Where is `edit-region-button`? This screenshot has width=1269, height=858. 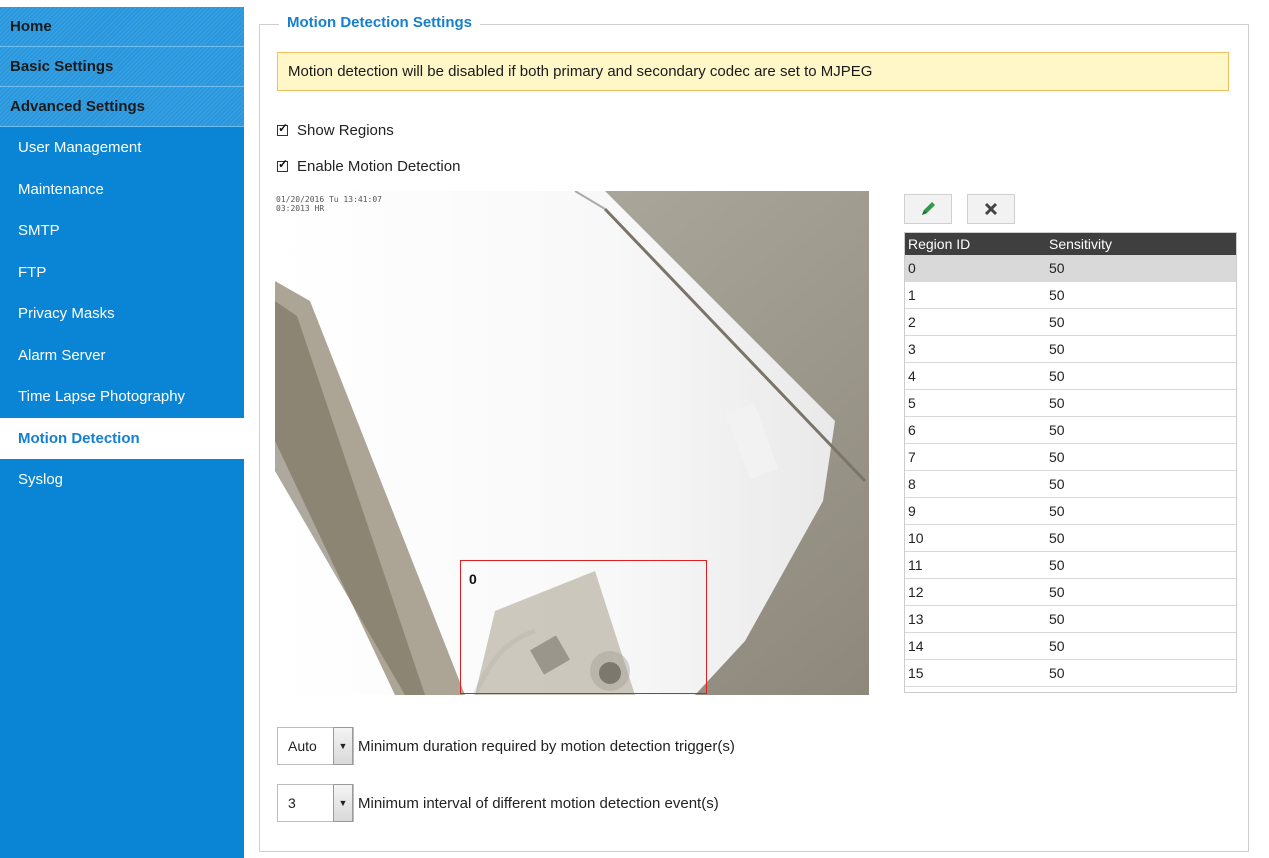 edit-region-button is located at coordinates (928, 209).